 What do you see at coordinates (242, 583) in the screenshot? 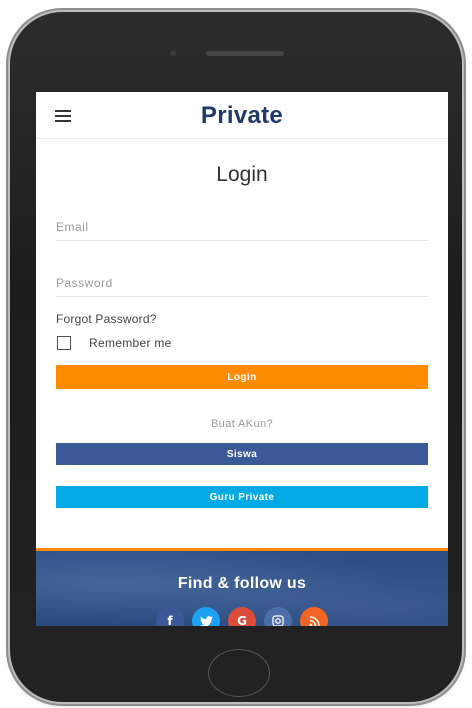
I see `footer-title: Find & follow us` at bounding box center [242, 583].